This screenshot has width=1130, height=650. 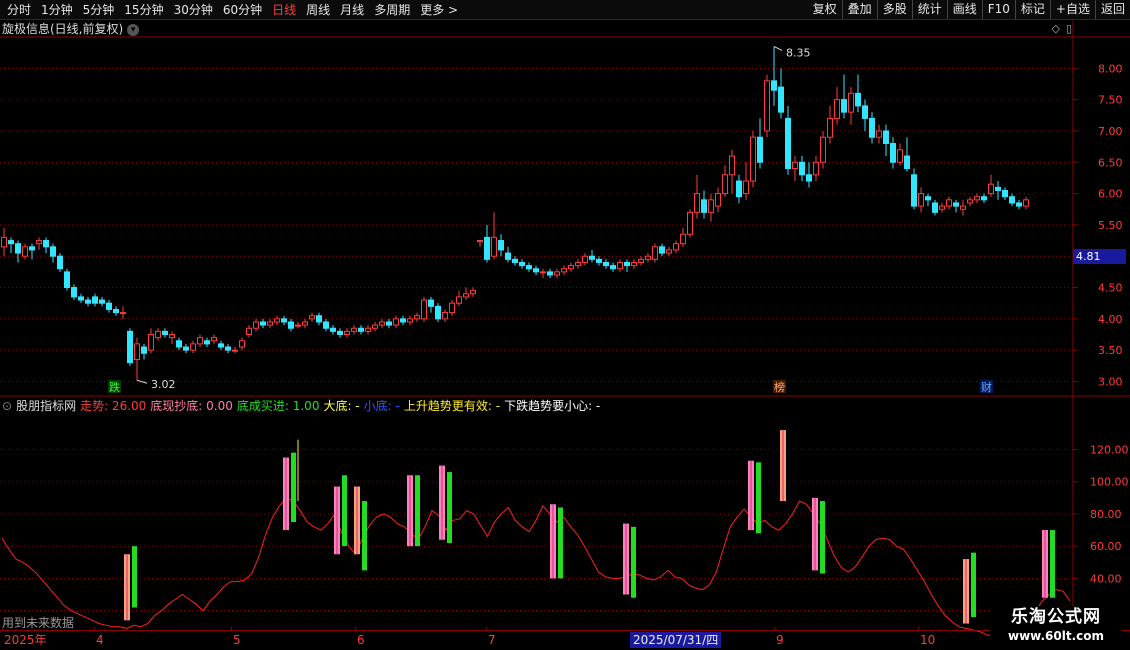 What do you see at coordinates (7, 406) in the screenshot?
I see `indicator-settings-icon: ⊙` at bounding box center [7, 406].